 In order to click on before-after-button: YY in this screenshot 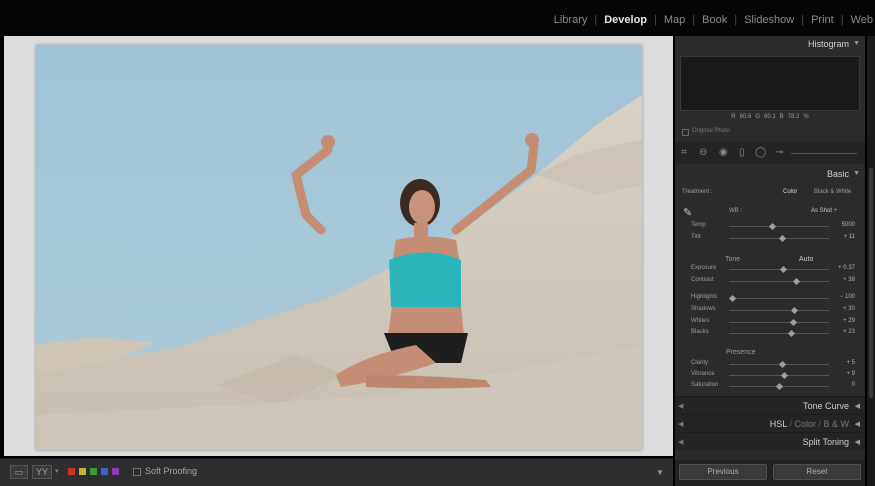, I will do `click(42, 472)`.